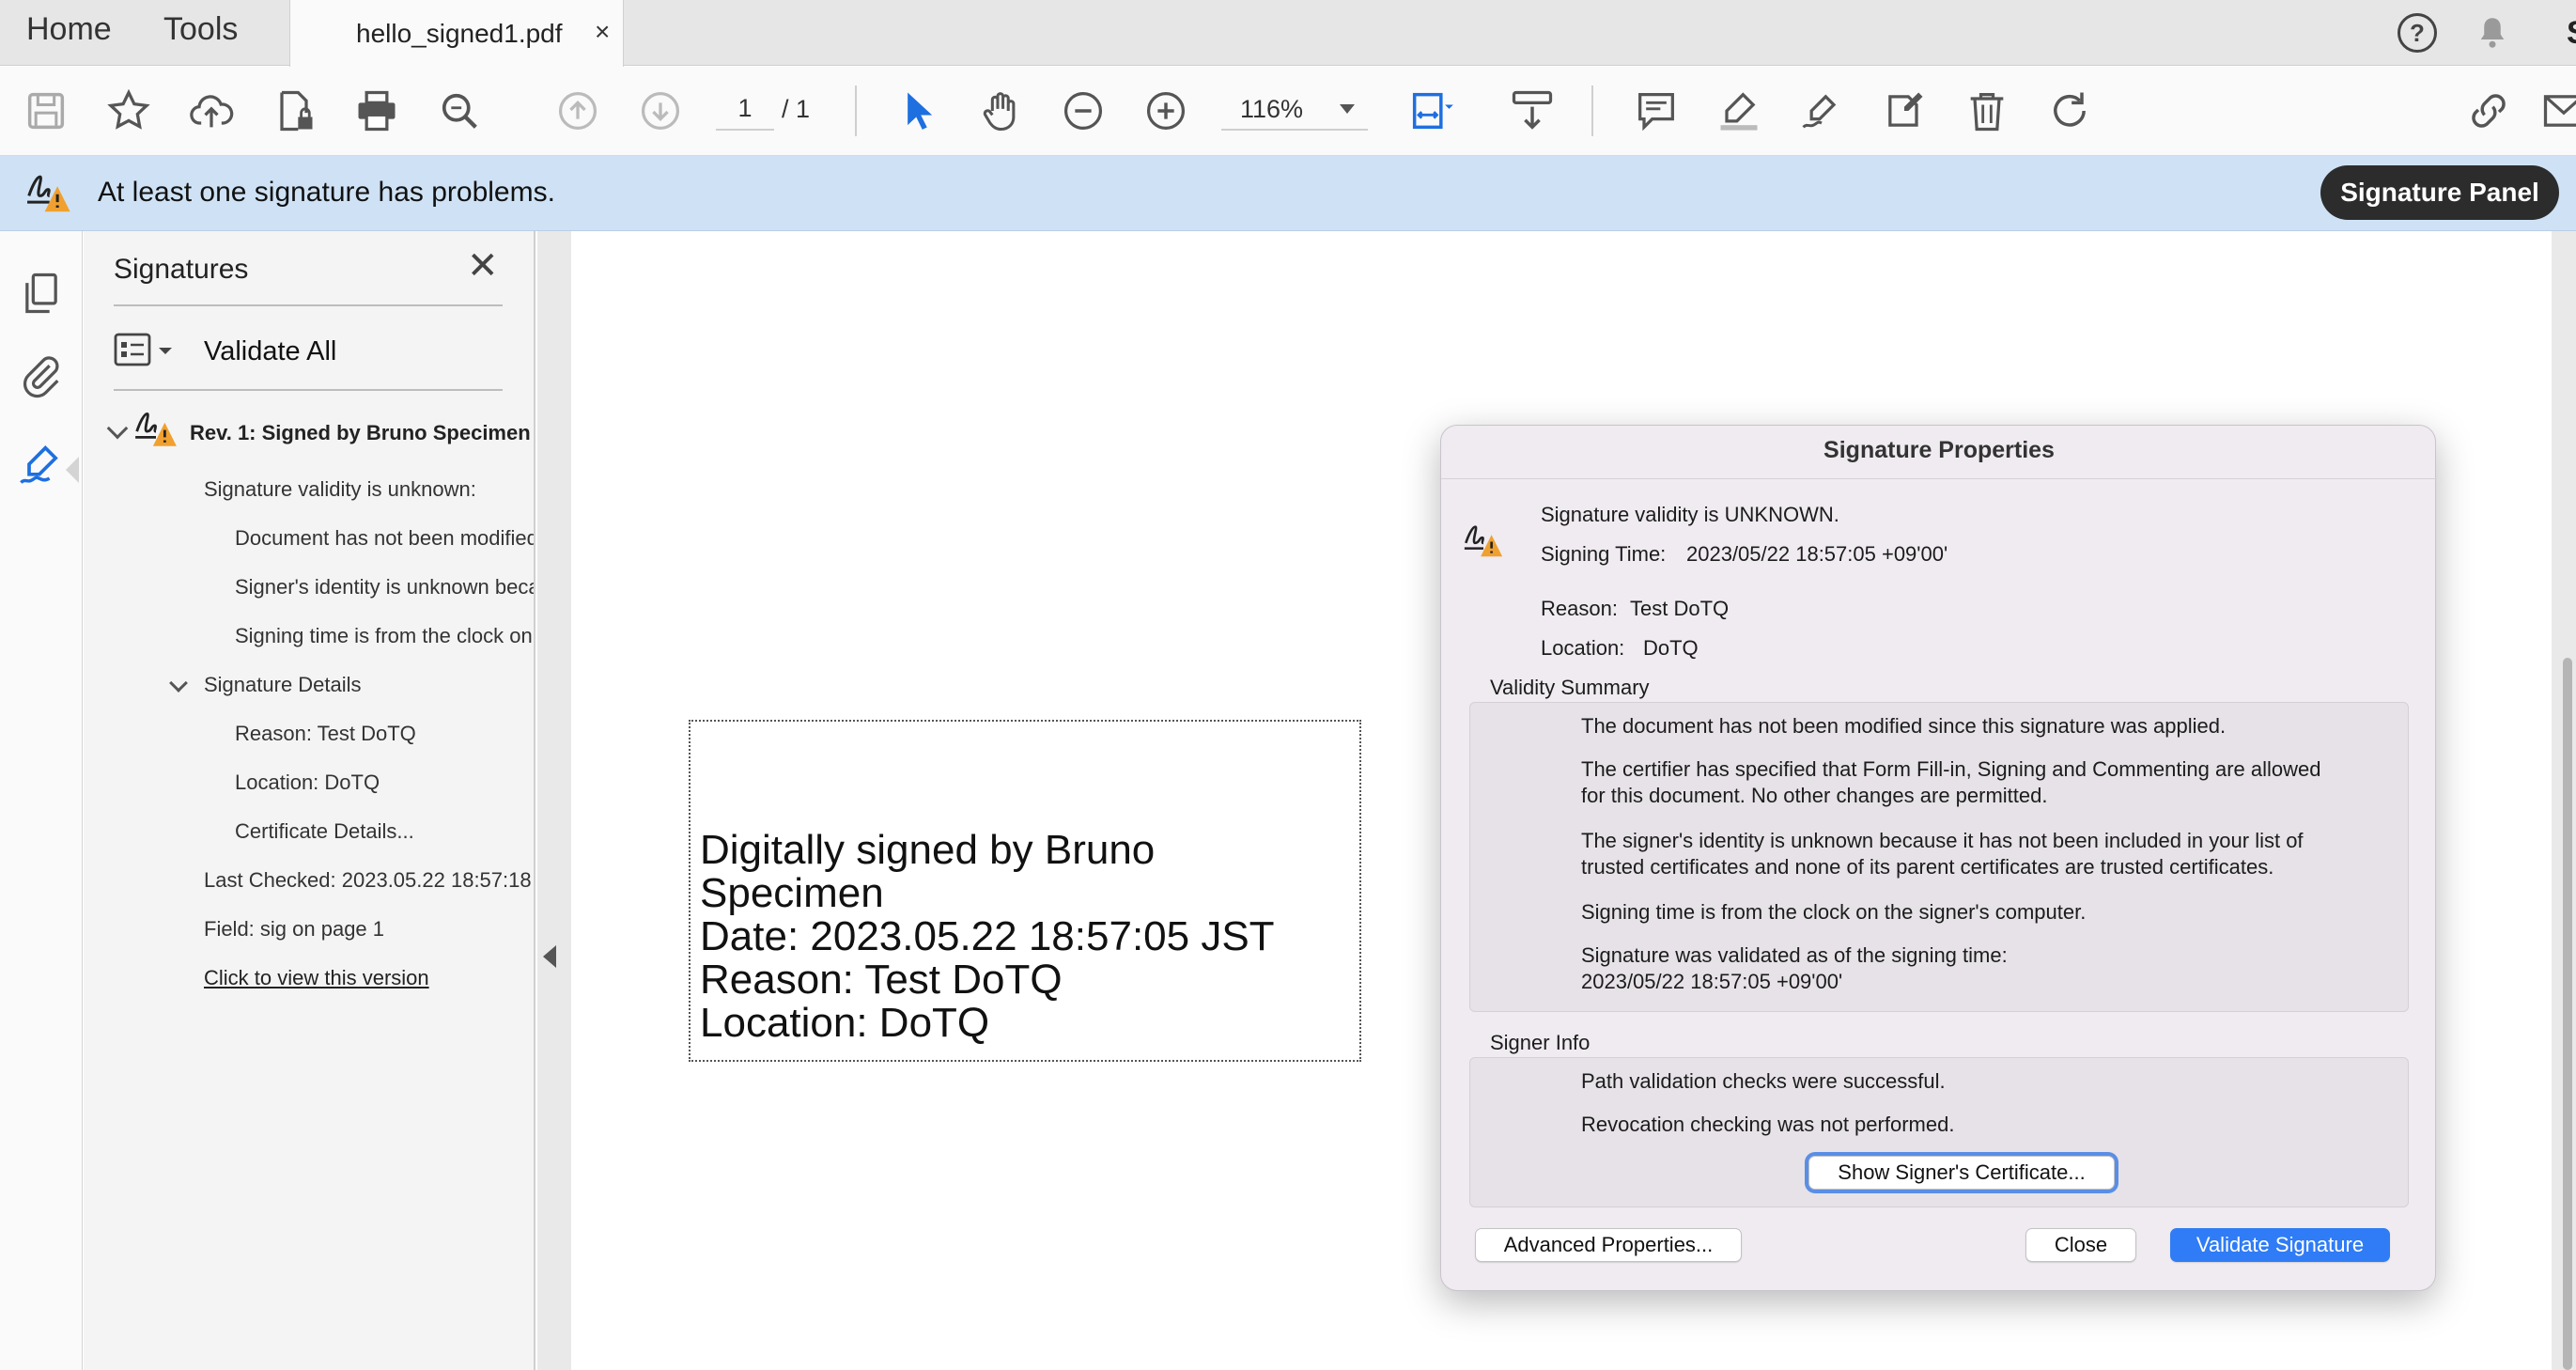  Describe the element at coordinates (1604, 554) in the screenshot. I see `signing-time-label: Signing Time:` at that location.